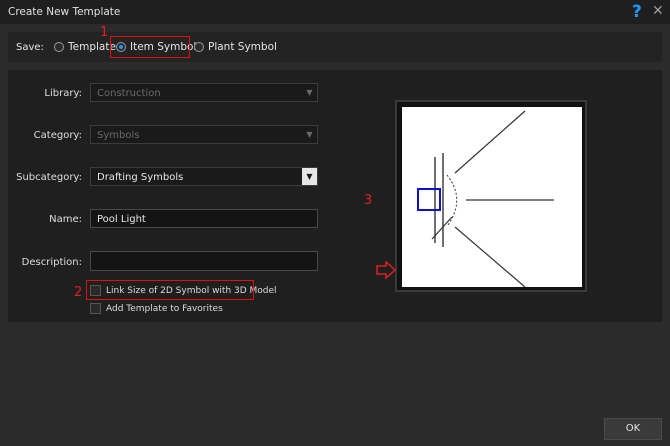 Image resolution: width=670 pixels, height=446 pixels. What do you see at coordinates (95, 308) in the screenshot?
I see `favorites-checkbox` at bounding box center [95, 308].